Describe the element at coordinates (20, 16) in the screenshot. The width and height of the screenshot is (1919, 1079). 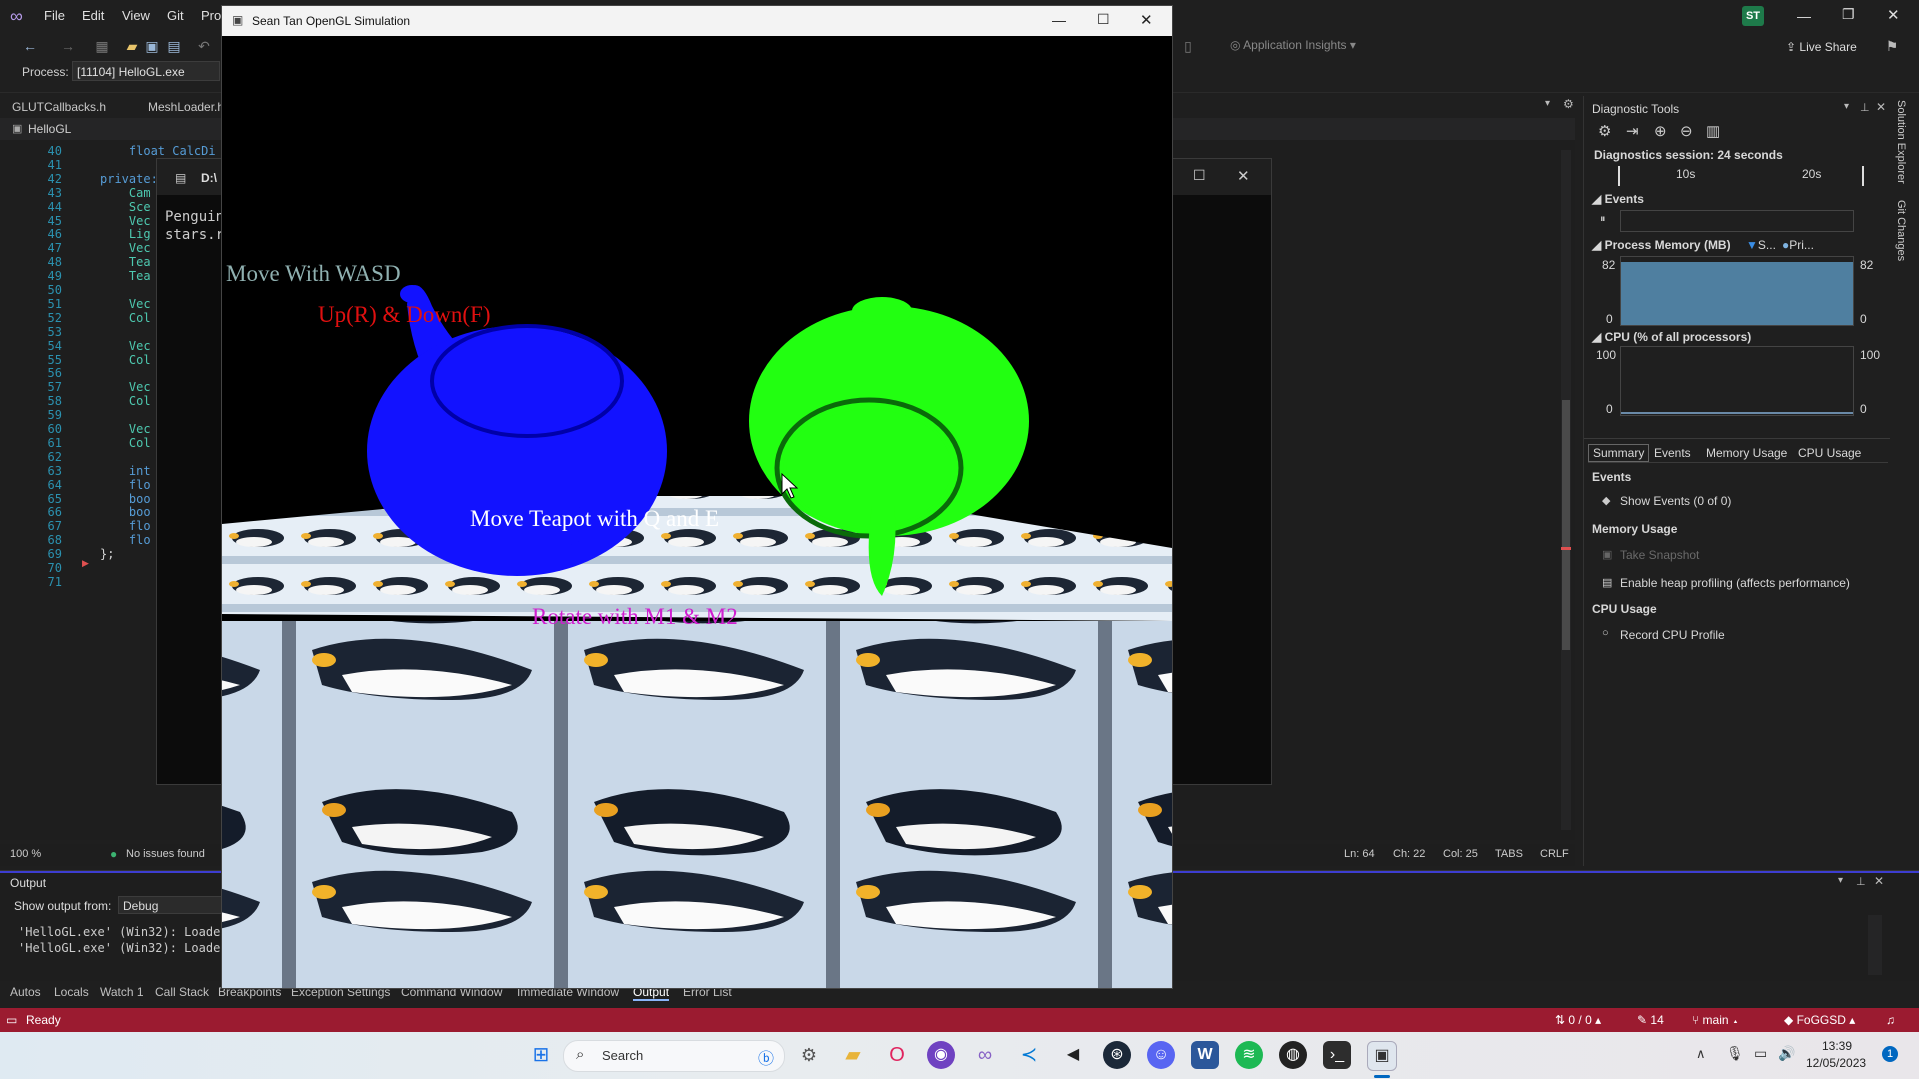
I see `visual-studio-logo-icon: ∞` at that location.